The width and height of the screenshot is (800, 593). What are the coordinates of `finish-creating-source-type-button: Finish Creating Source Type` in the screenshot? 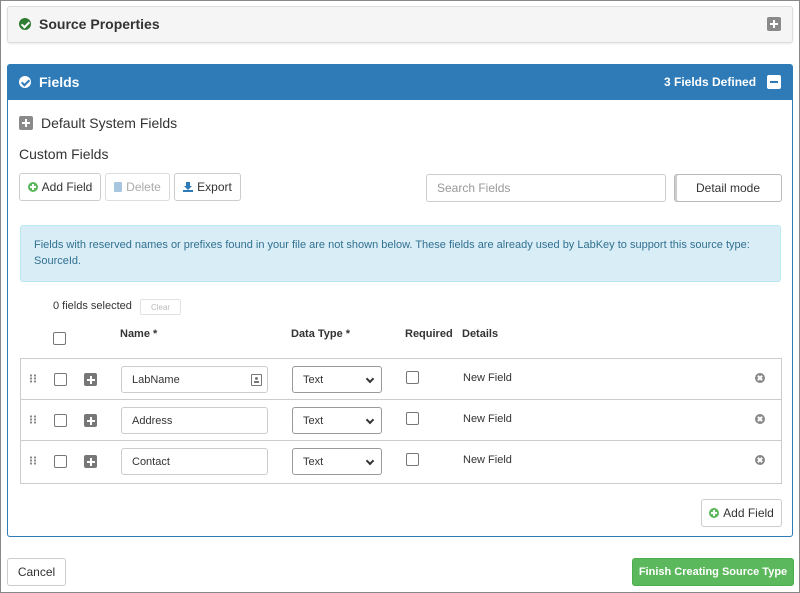 It's located at (713, 572).